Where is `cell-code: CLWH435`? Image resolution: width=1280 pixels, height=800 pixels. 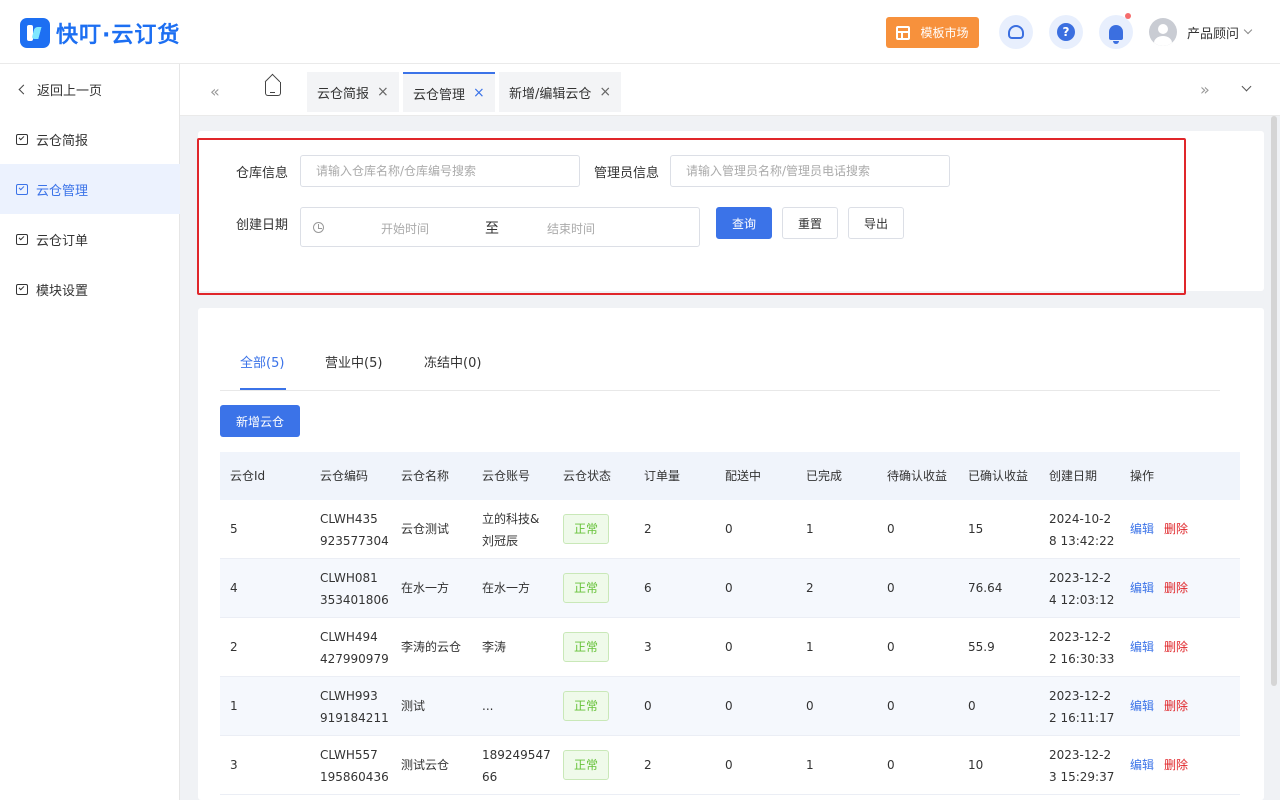
cell-code: CLWH435 is located at coordinates (349, 519).